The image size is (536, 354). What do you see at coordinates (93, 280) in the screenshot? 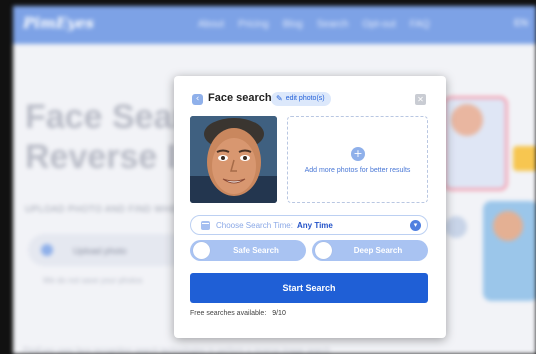
I see `background-note: We do not save your photos` at bounding box center [93, 280].